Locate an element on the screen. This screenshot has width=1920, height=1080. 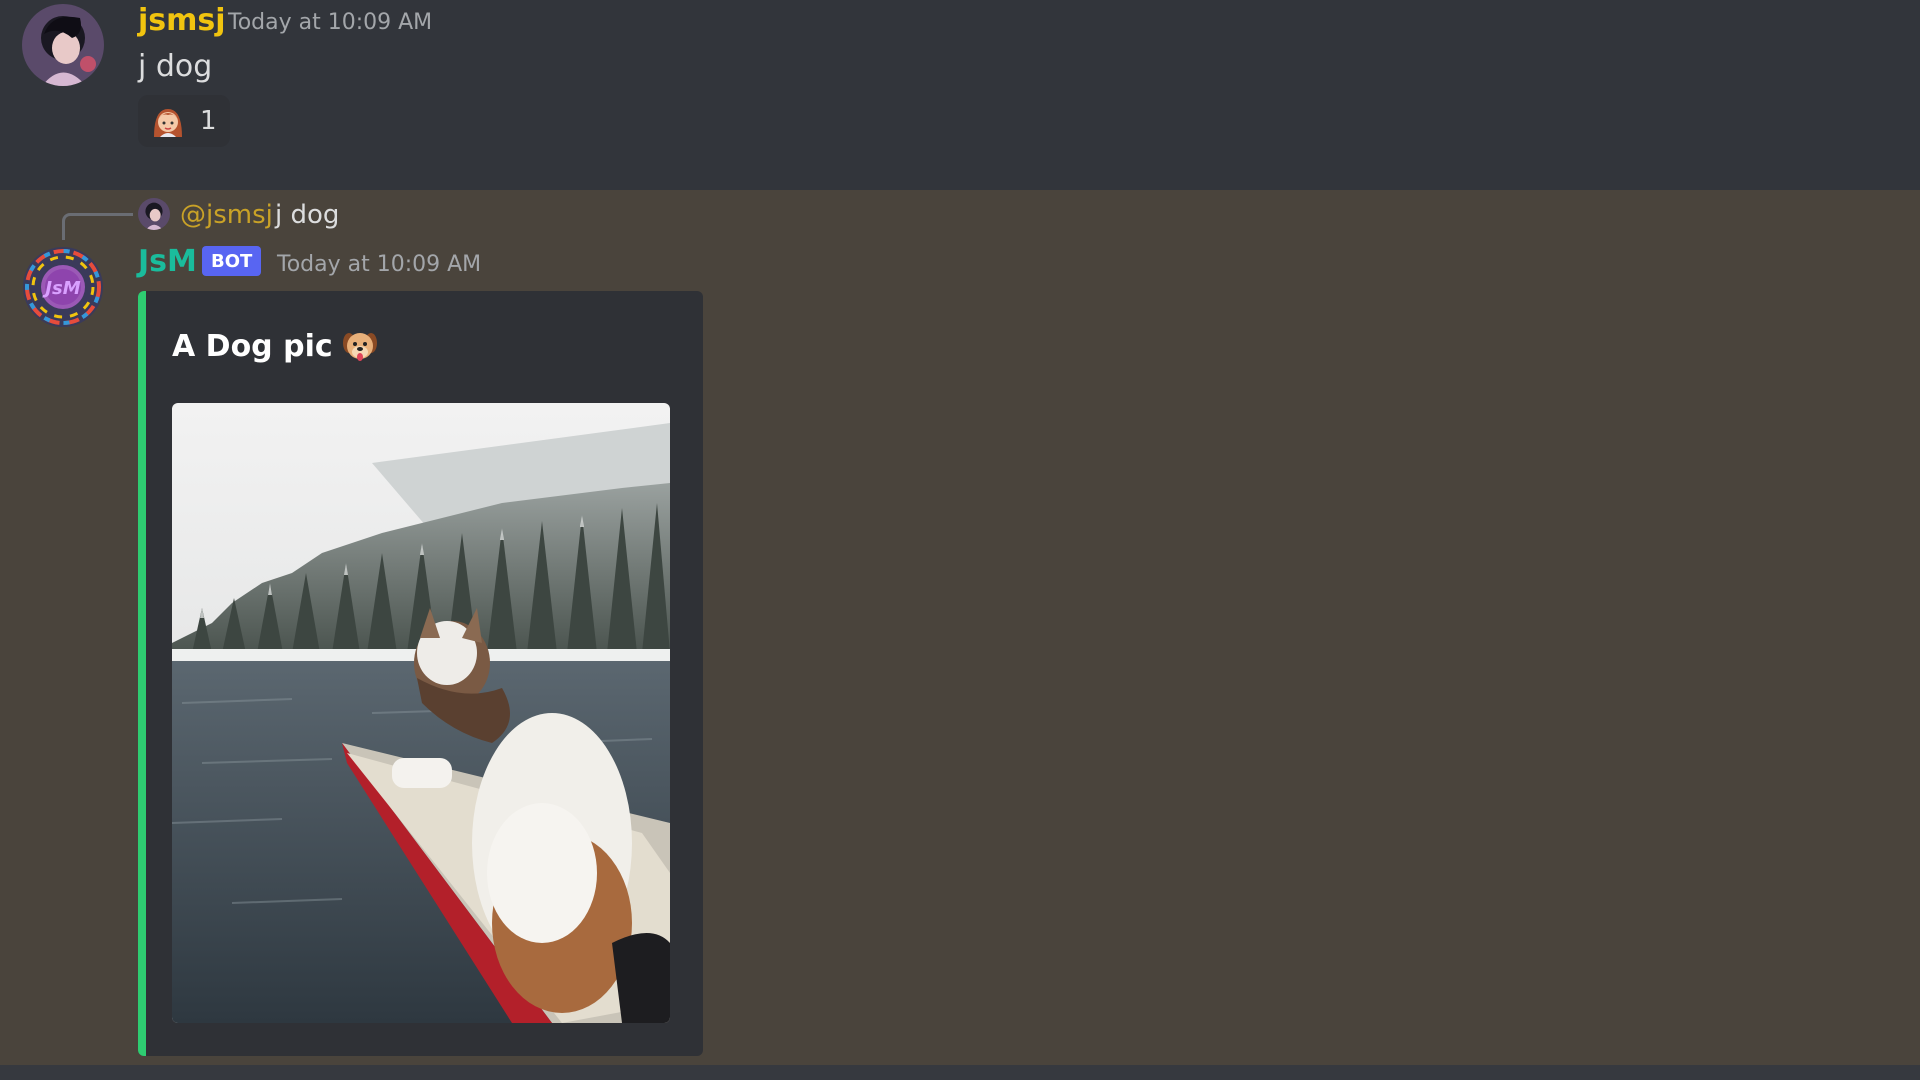
bot-badge: BOT is located at coordinates (232, 261).